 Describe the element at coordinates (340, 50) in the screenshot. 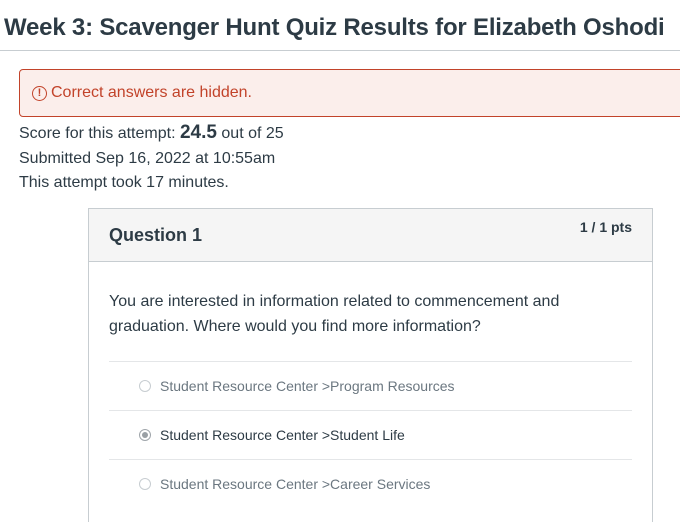

I see `title-divider` at that location.